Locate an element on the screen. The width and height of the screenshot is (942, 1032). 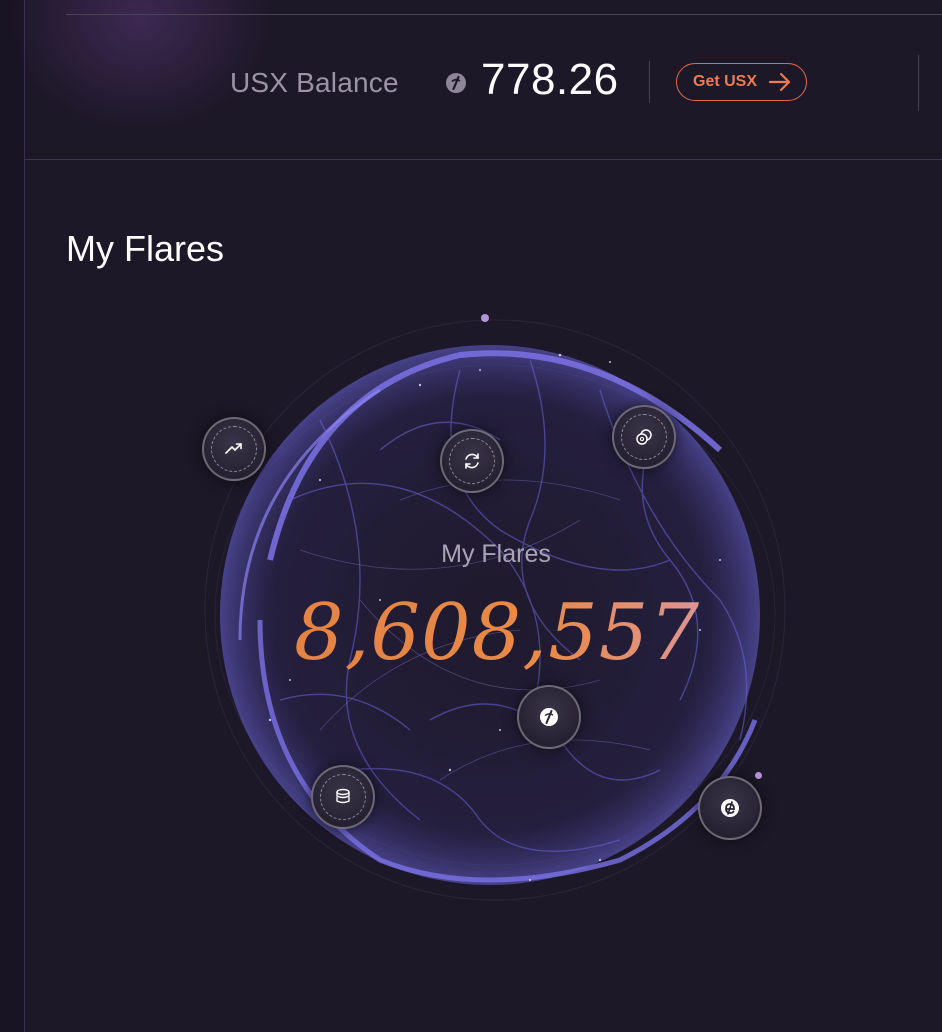
balance-label: USX Balance is located at coordinates (314, 82).